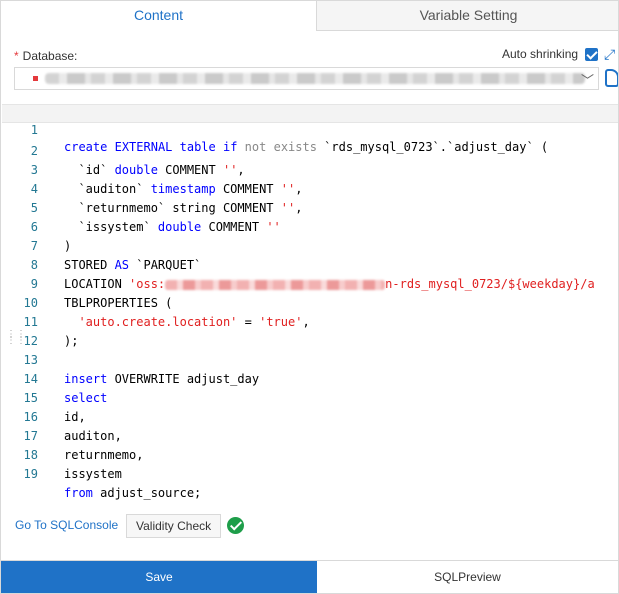 Image resolution: width=619 pixels, height=594 pixels. I want to click on save-button: Save, so click(159, 577).